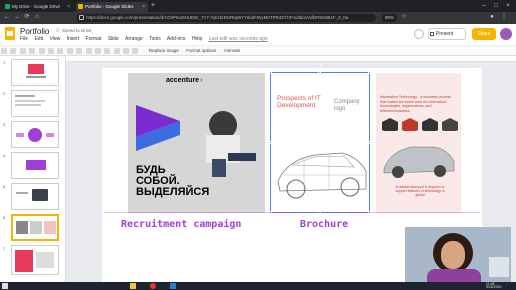 Image resolution: width=516 pixels, height=290 pixels. What do you see at coordinates (492, 17) in the screenshot?
I see `profile-icon: ●` at bounding box center [492, 17].